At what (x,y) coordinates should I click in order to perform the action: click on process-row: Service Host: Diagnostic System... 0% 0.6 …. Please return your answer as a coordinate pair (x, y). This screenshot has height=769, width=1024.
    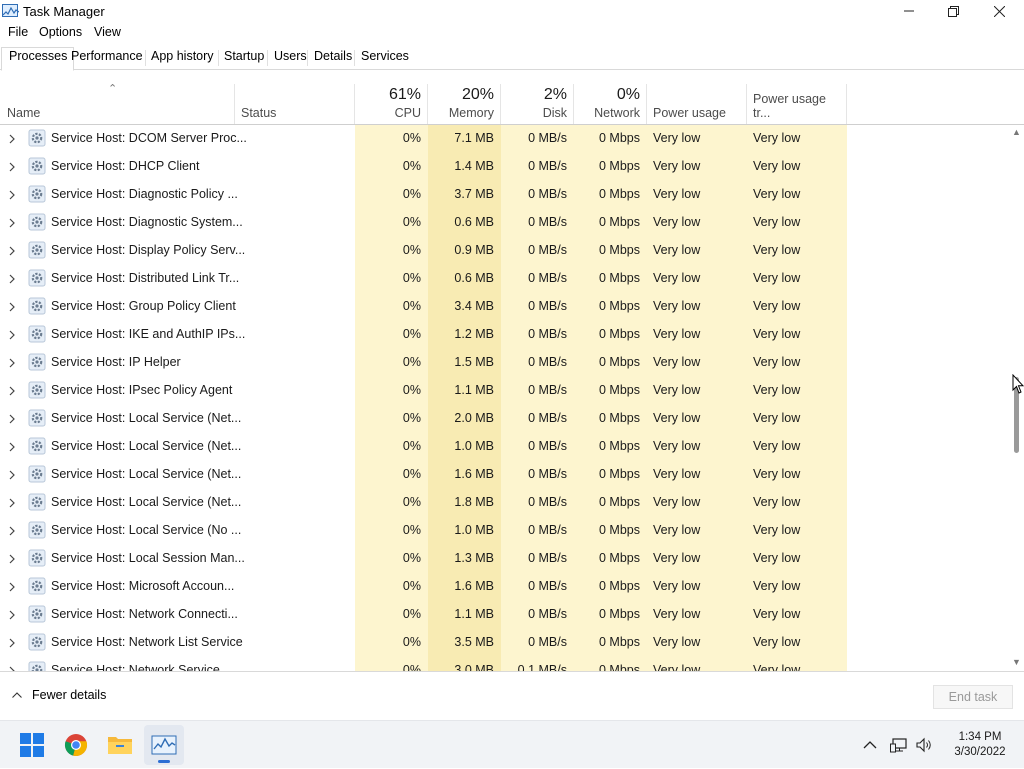
    Looking at the image, I should click on (505, 223).